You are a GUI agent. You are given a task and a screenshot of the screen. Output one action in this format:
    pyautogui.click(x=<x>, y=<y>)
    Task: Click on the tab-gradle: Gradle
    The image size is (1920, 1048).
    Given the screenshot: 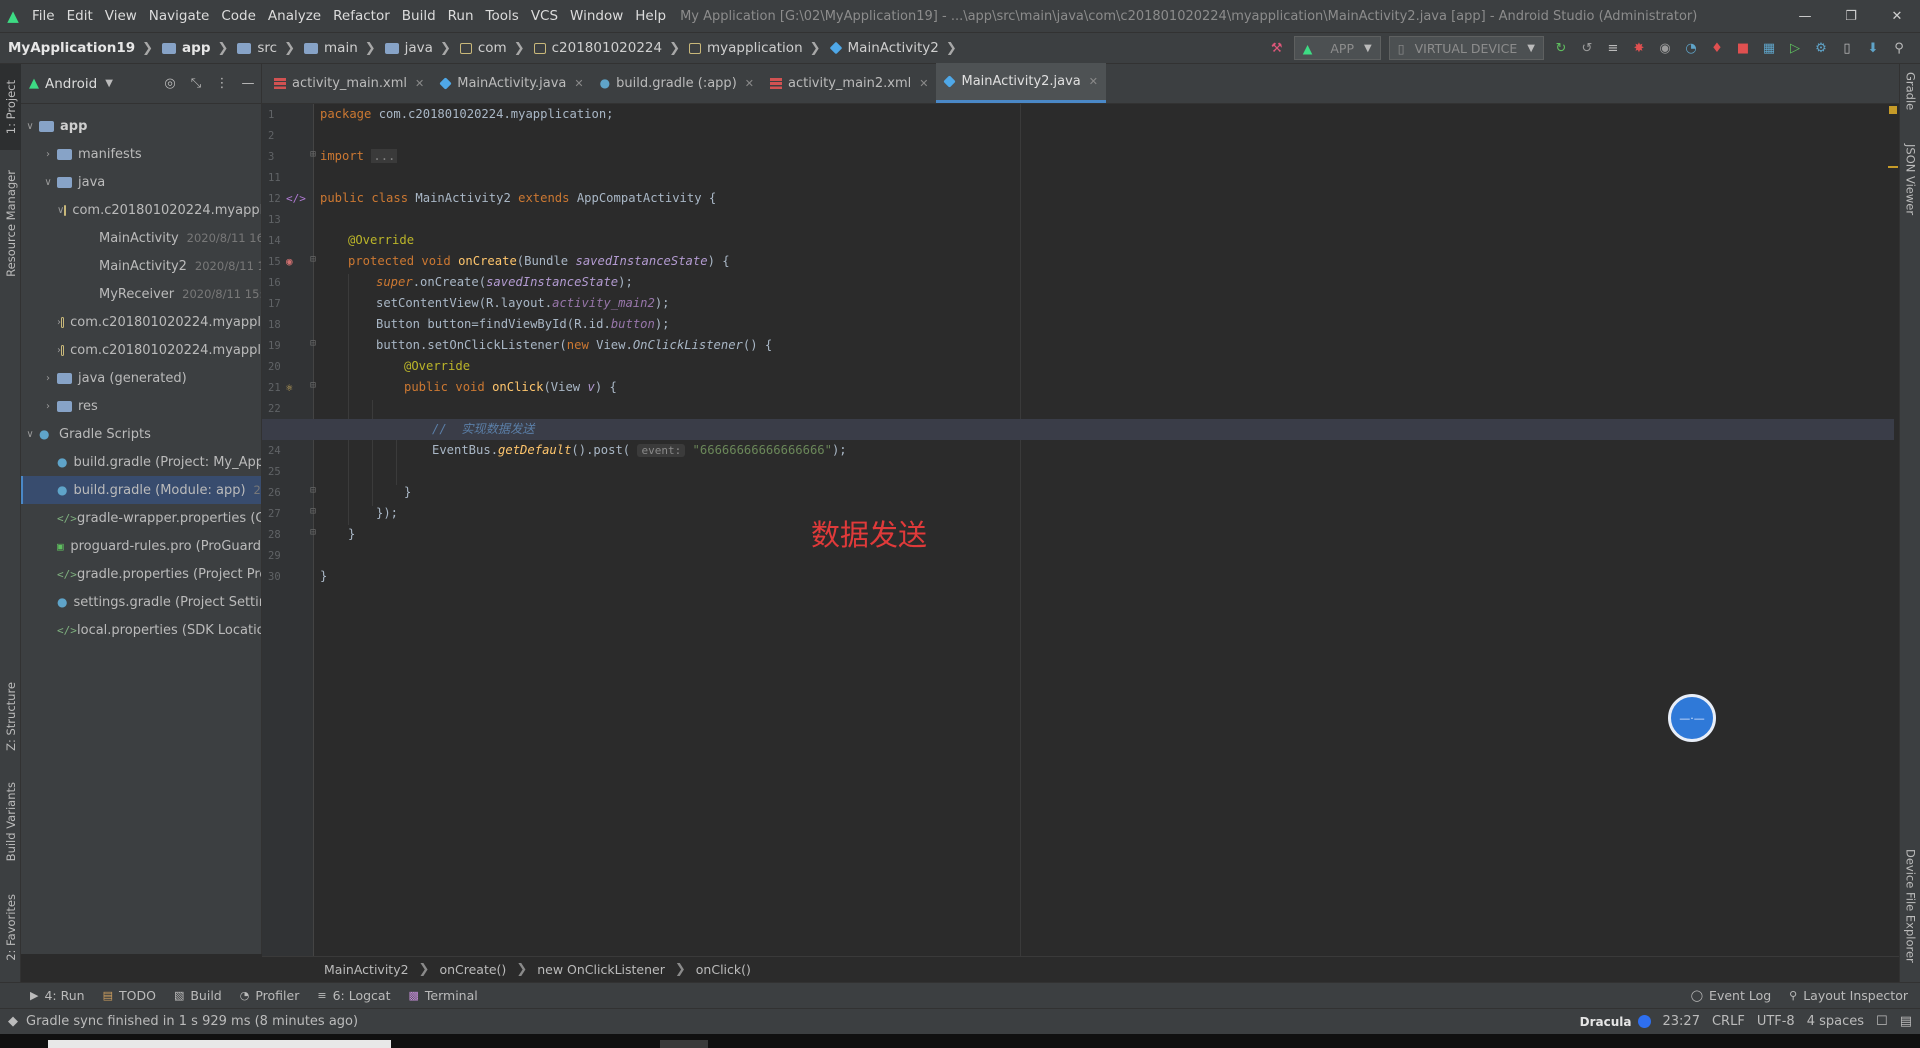 What is the action you would take?
    pyautogui.click(x=1910, y=102)
    